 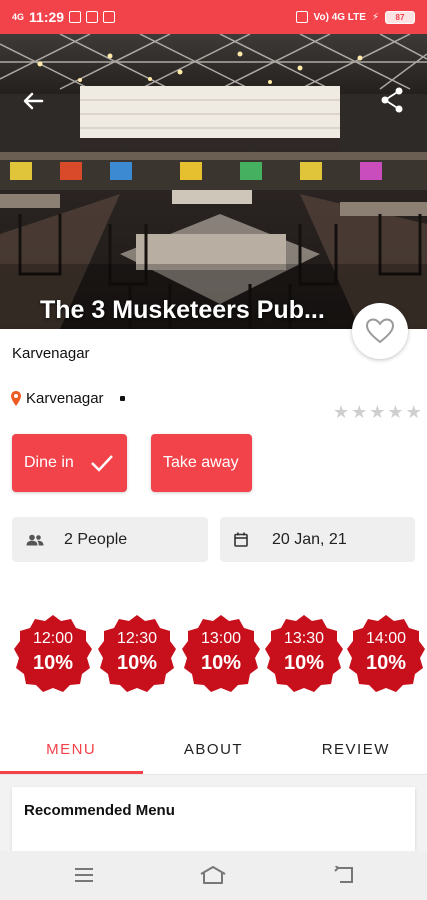 What do you see at coordinates (221, 638) in the screenshot?
I see `slot-time: 13:00` at bounding box center [221, 638].